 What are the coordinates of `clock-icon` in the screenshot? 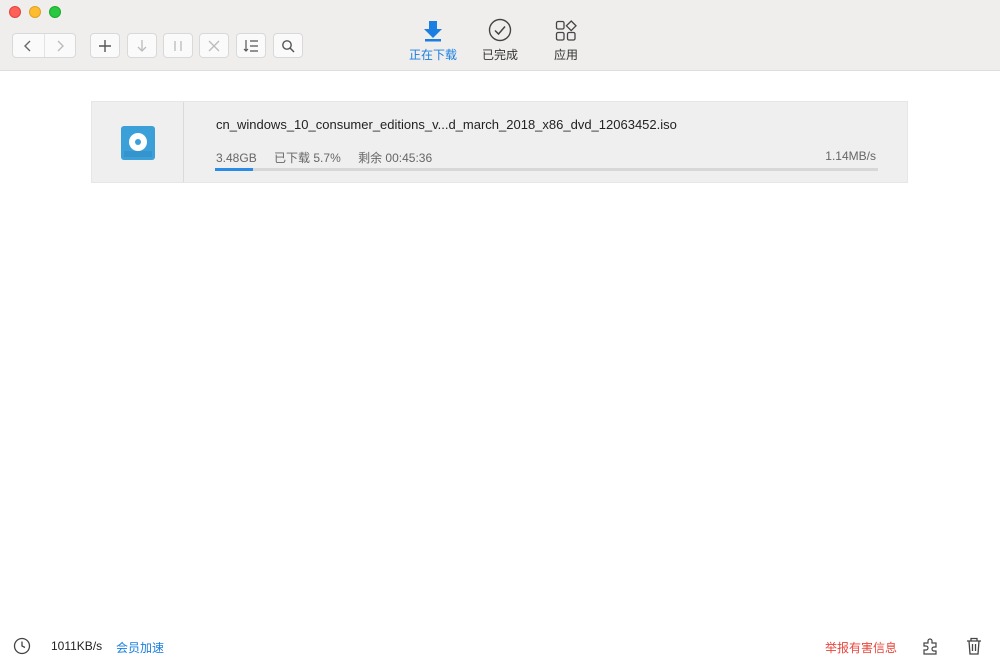 It's located at (22, 646).